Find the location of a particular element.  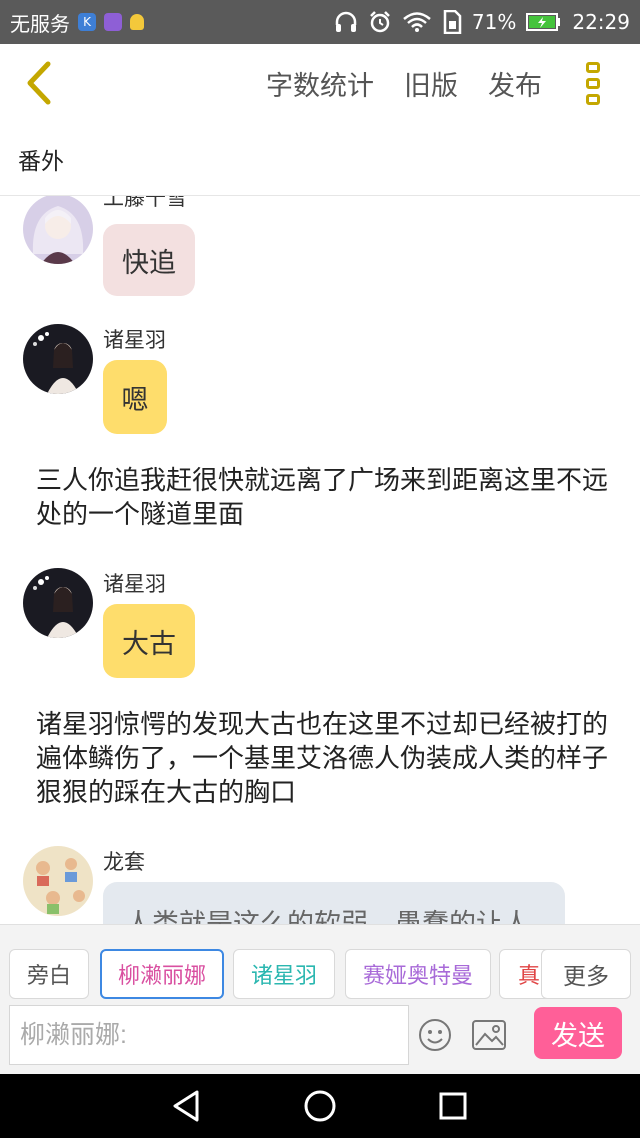

bulb-icon is located at coordinates (137, 22).